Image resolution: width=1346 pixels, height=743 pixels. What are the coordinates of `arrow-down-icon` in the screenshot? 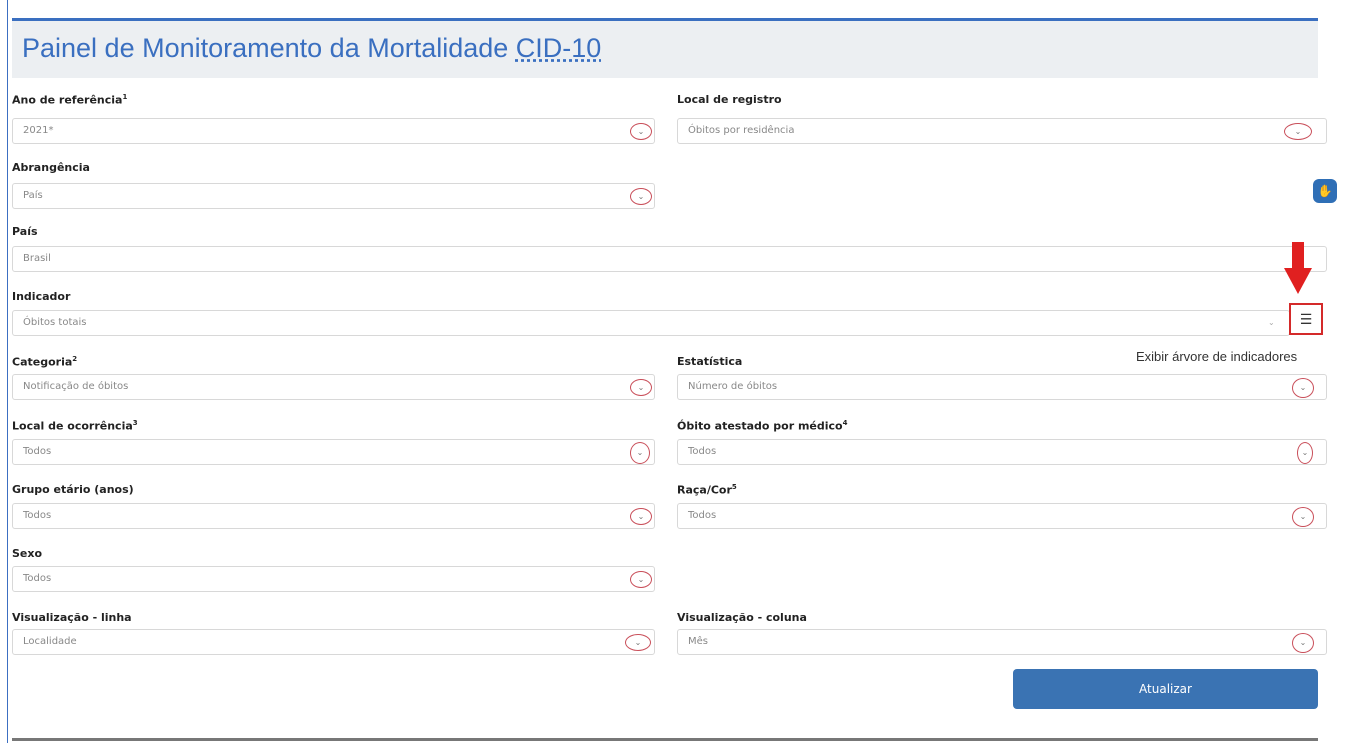 It's located at (1298, 268).